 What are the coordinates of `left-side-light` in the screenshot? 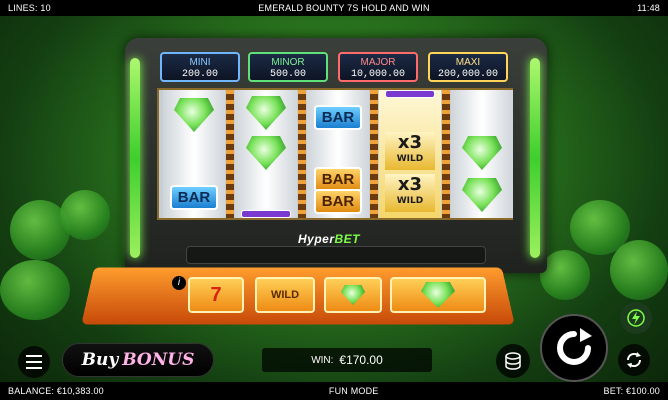 It's located at (135, 158).